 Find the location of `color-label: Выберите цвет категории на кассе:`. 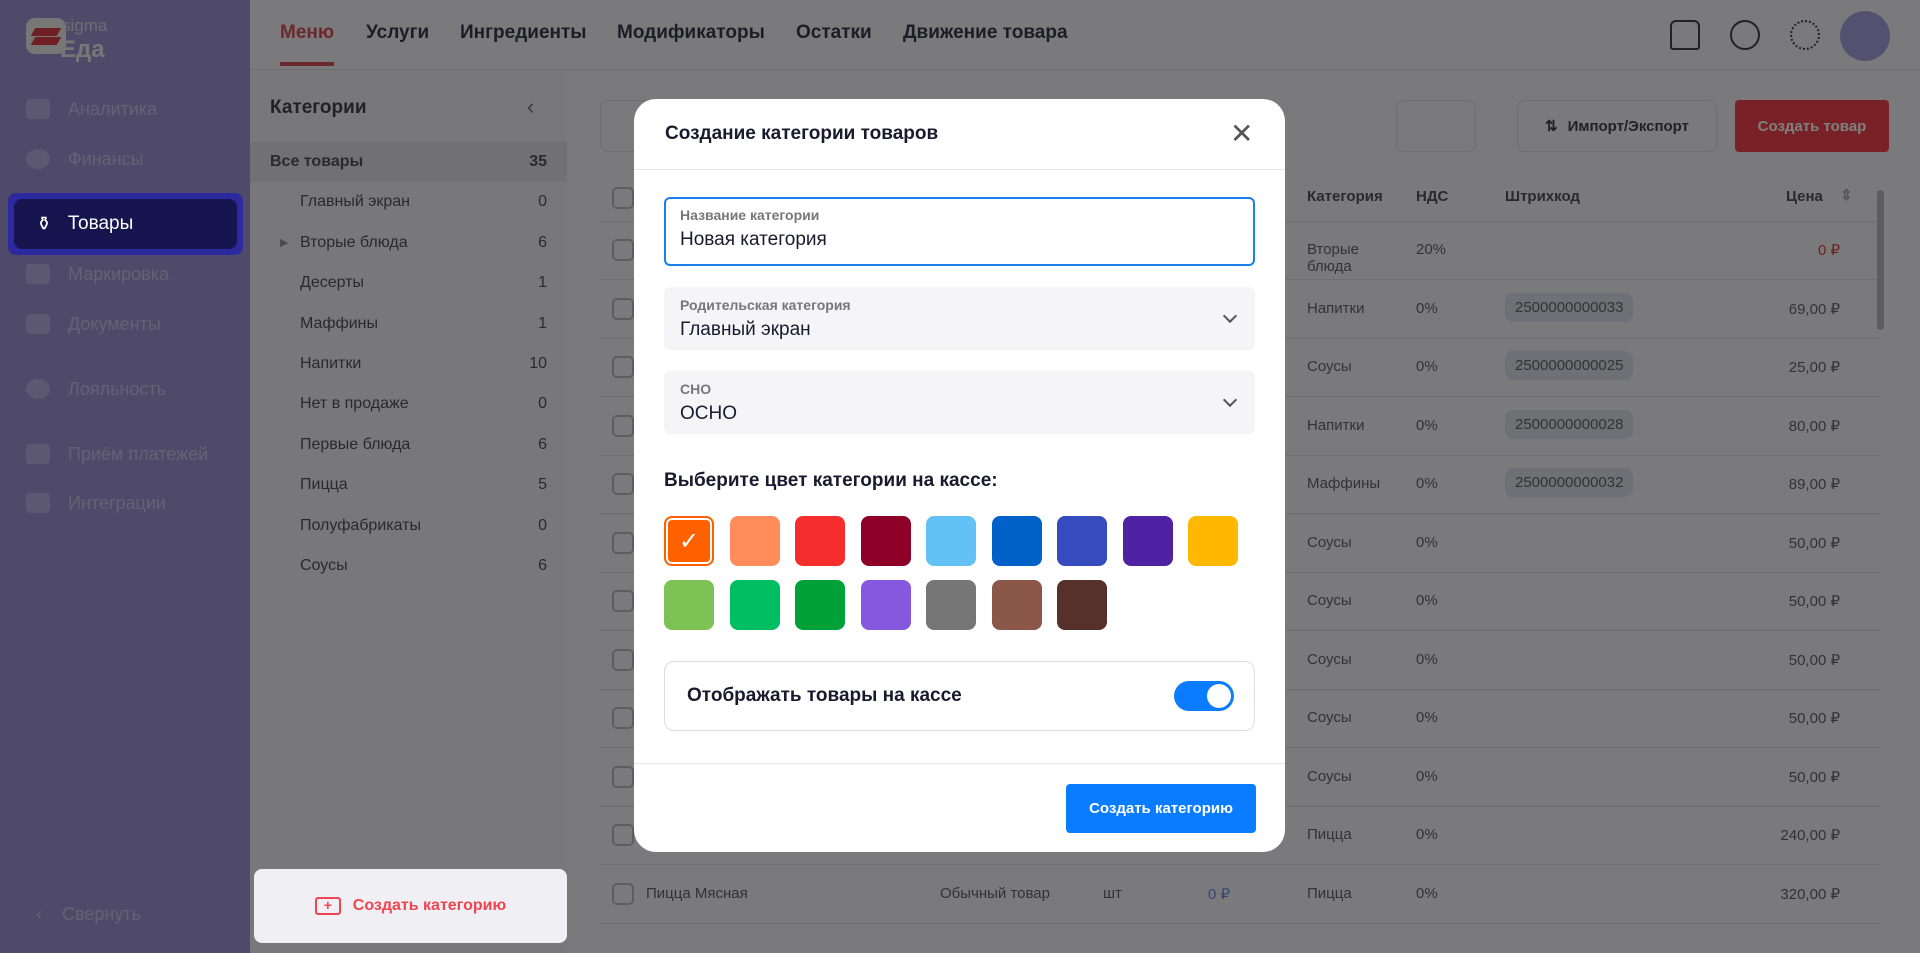

color-label: Выберите цвет категории на кассе: is located at coordinates (831, 480).